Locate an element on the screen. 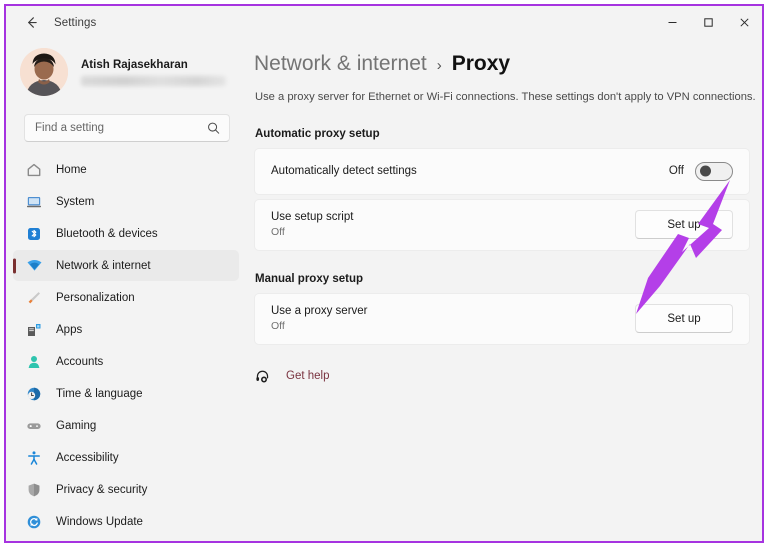 The image size is (768, 547). breadcrumb: Network & internet › Proxy is located at coordinates (508, 64).